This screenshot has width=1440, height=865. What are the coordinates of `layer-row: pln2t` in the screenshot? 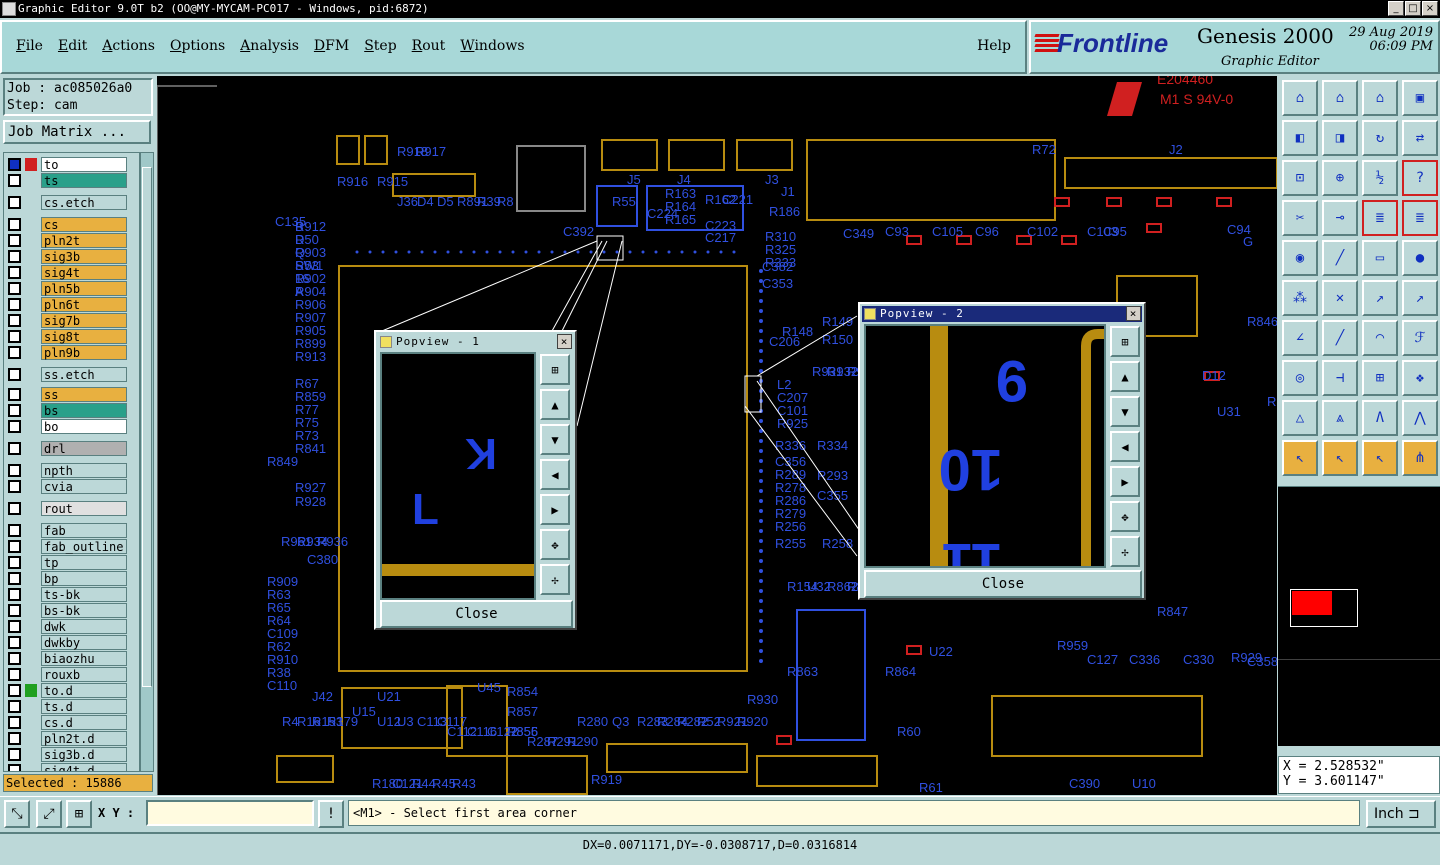 It's located at (67, 240).